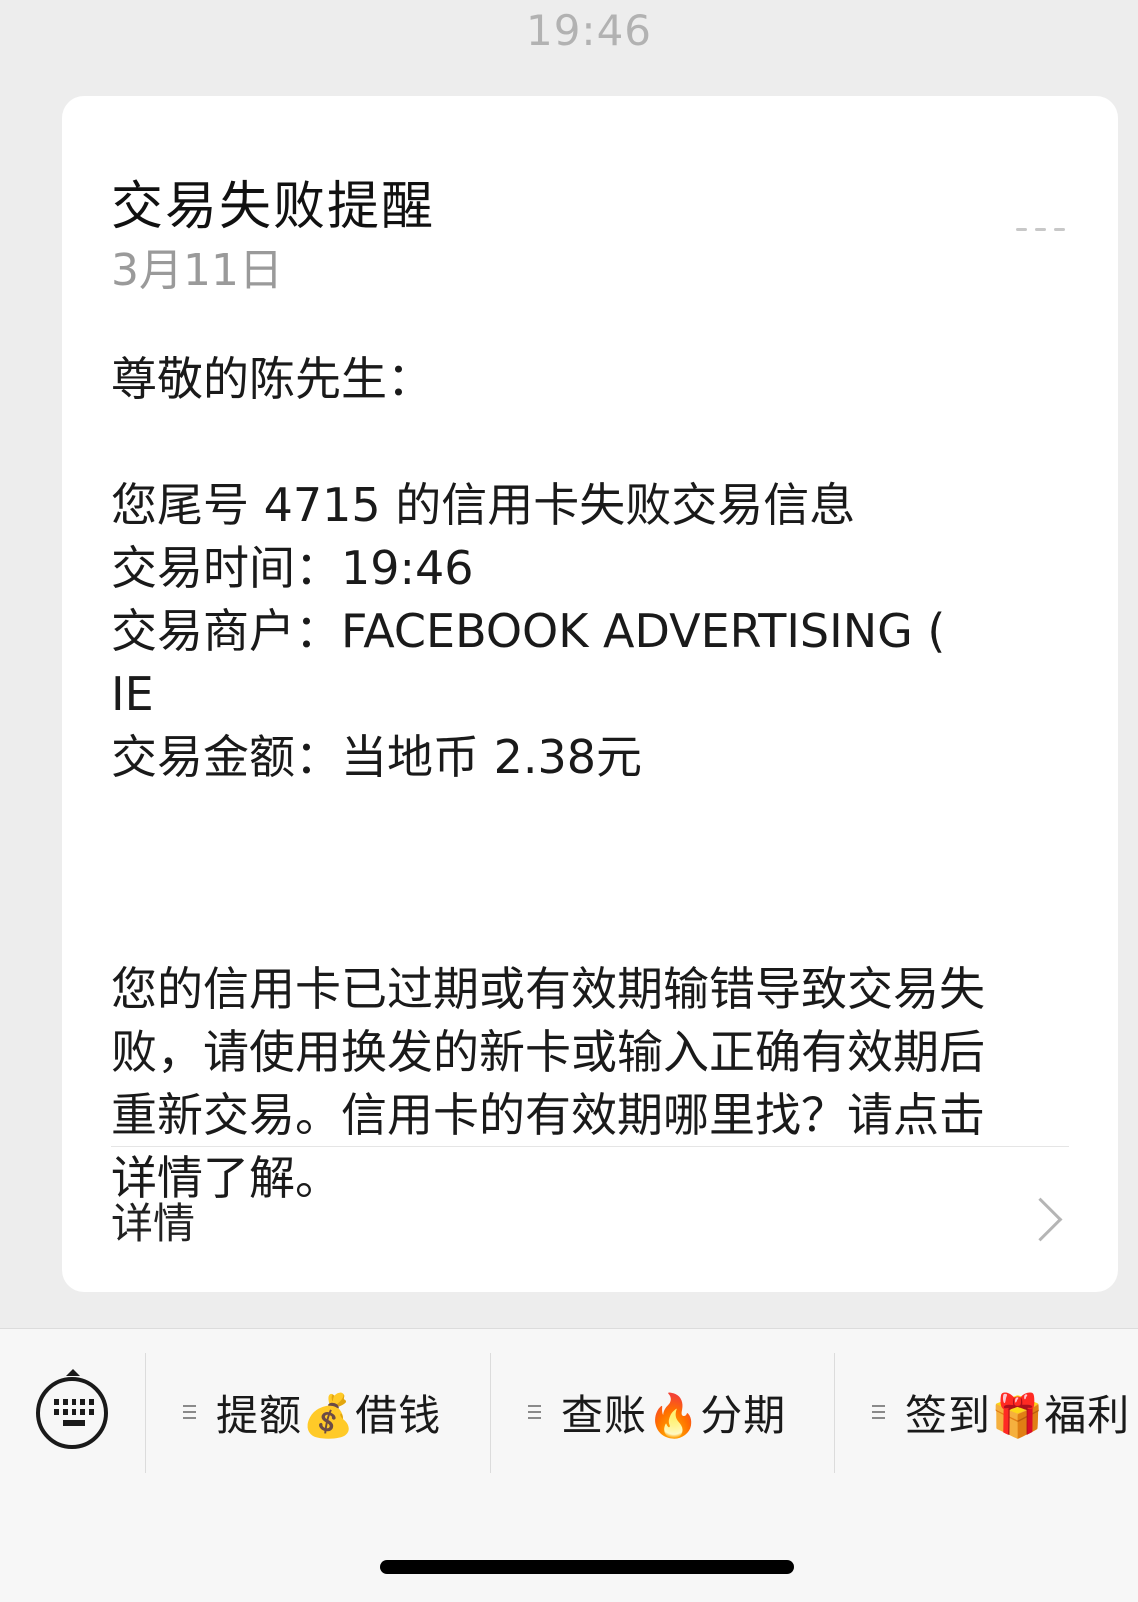  Describe the element at coordinates (589, 30) in the screenshot. I see `timestamp: 19:46` at that location.